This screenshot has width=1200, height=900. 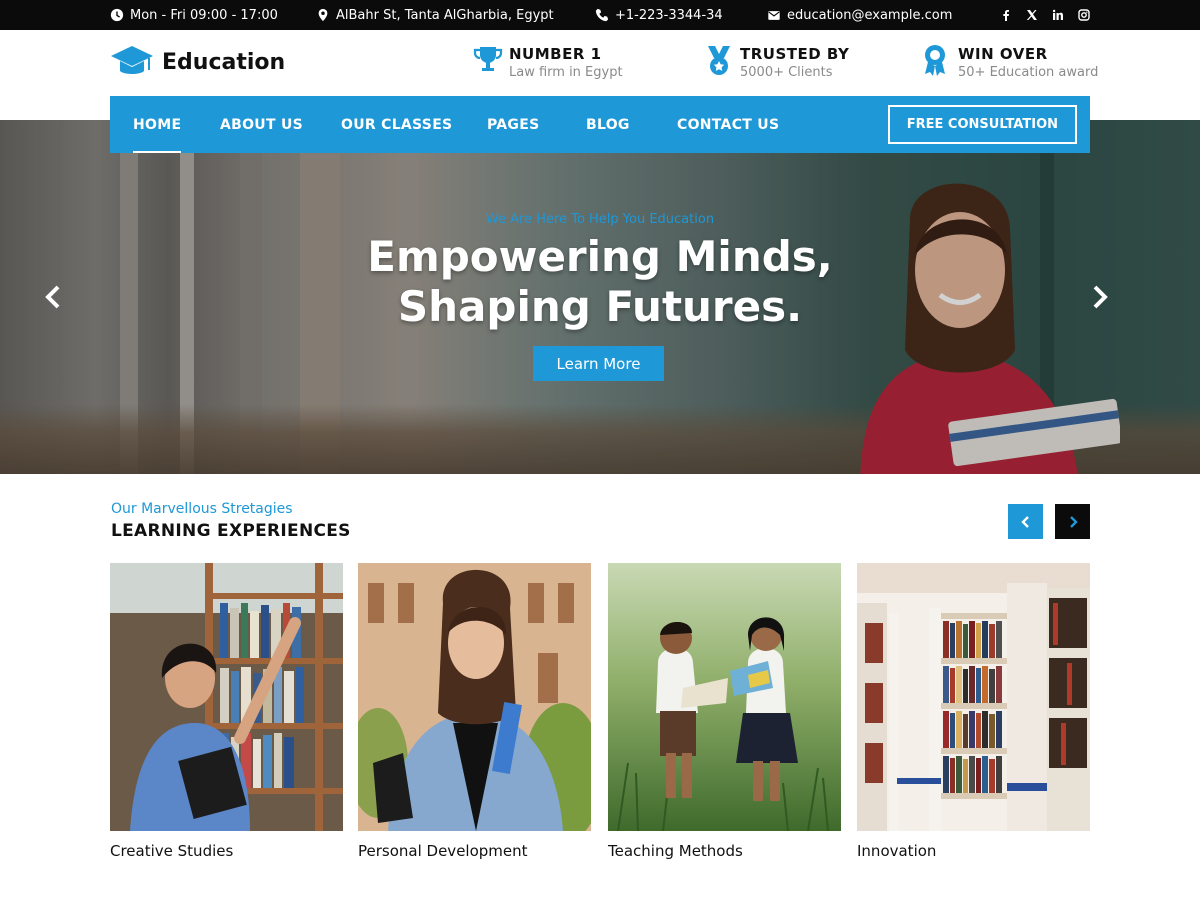 I want to click on carousel-next-button, so click(x=1072, y=521).